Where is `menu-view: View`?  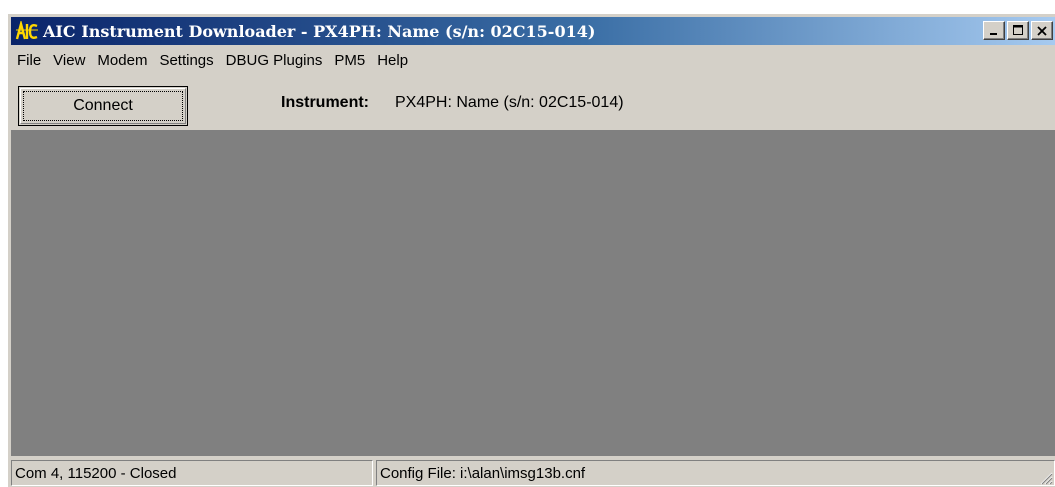
menu-view: View is located at coordinates (69, 60).